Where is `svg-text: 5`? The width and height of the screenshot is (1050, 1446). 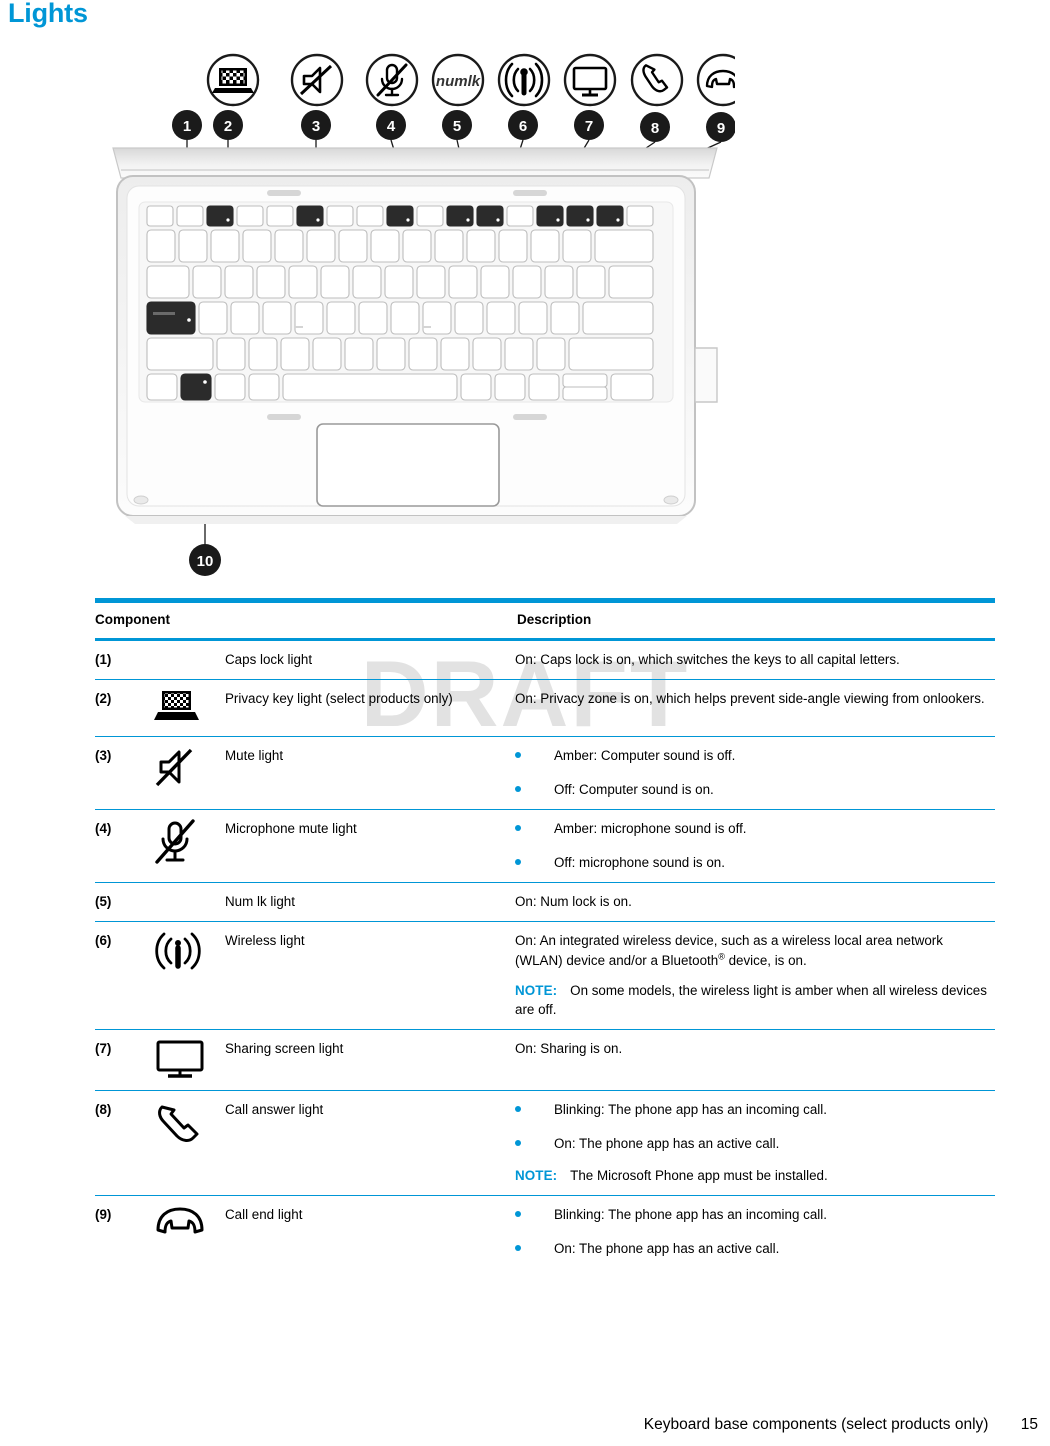
svg-text: 5 is located at coordinates (457, 126).